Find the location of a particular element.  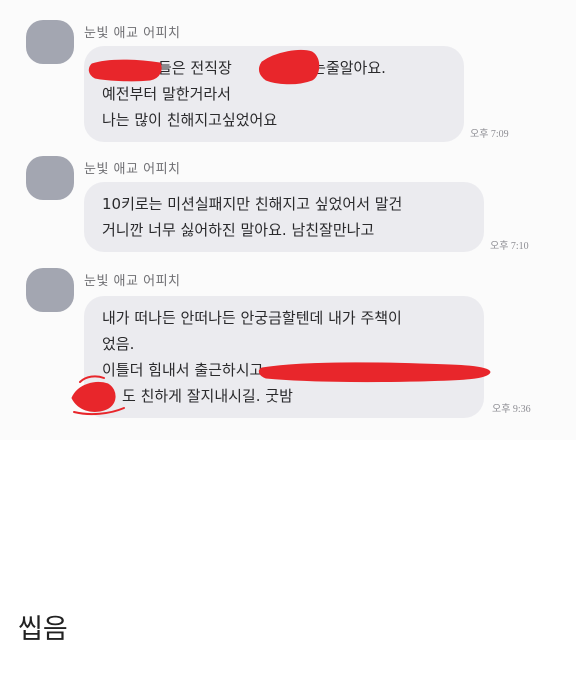

message-line: 이틀더 힘내서 출근하시고 is located at coordinates (183, 370).